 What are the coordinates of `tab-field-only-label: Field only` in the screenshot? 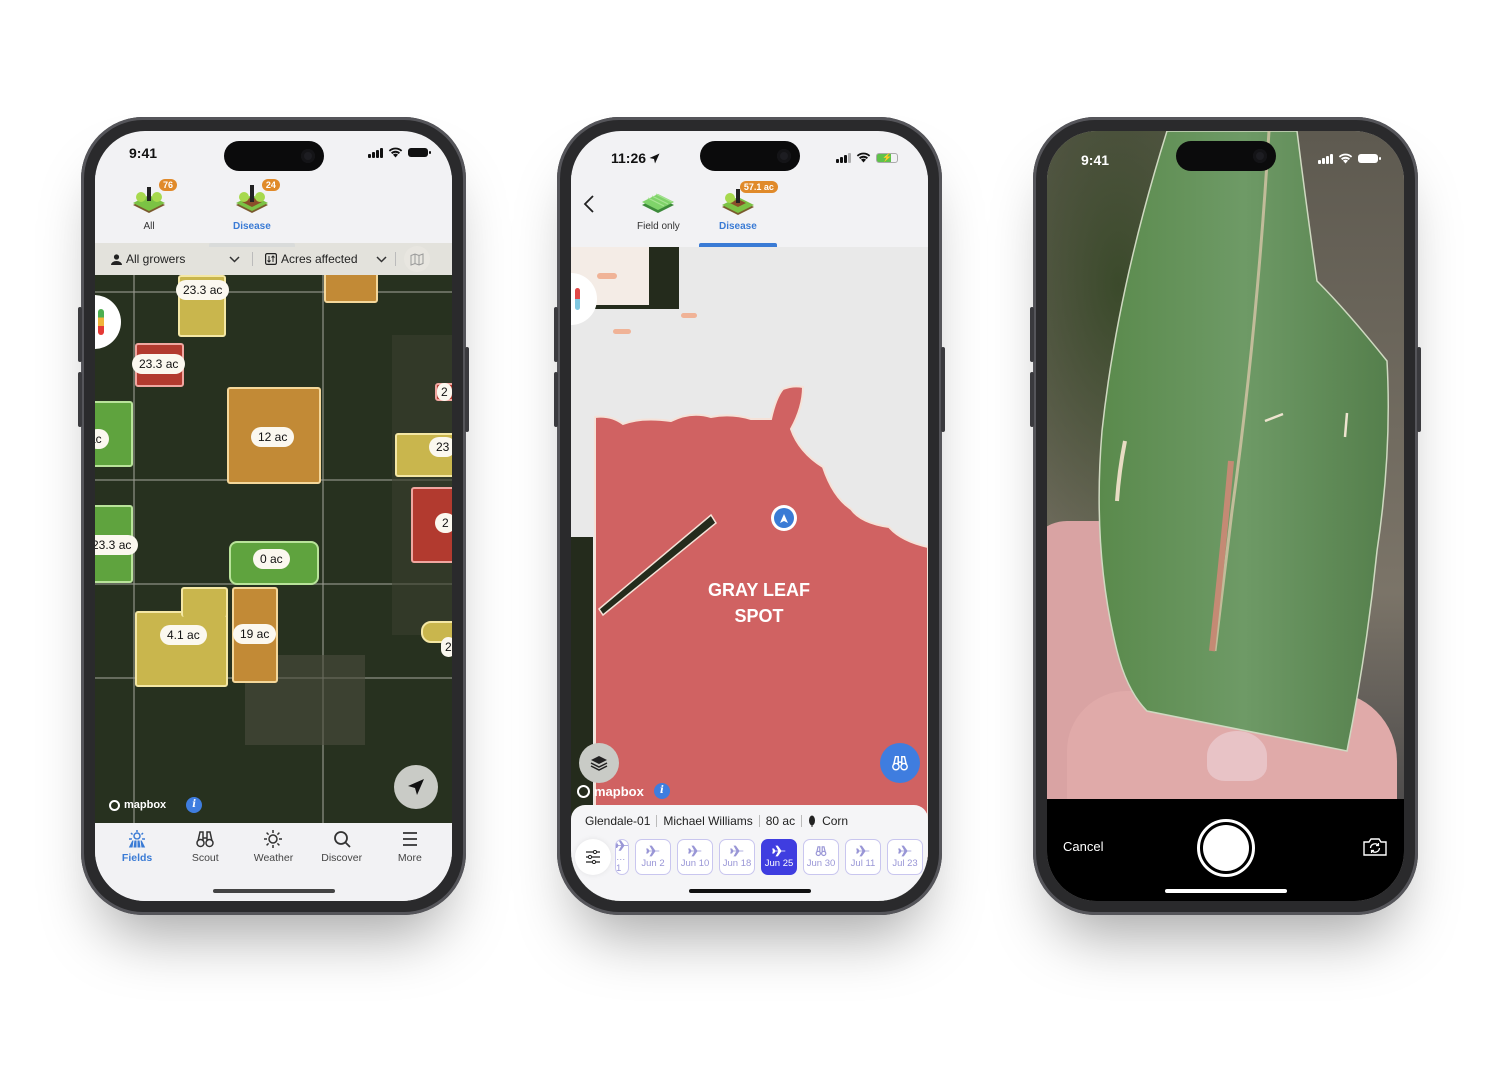 It's located at (658, 226).